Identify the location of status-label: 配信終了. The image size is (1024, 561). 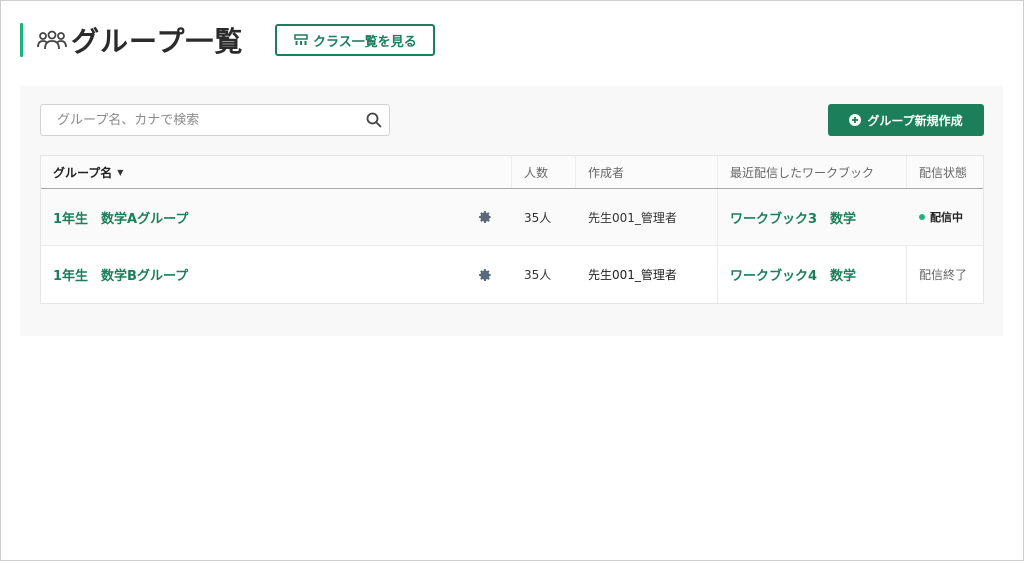
(943, 275).